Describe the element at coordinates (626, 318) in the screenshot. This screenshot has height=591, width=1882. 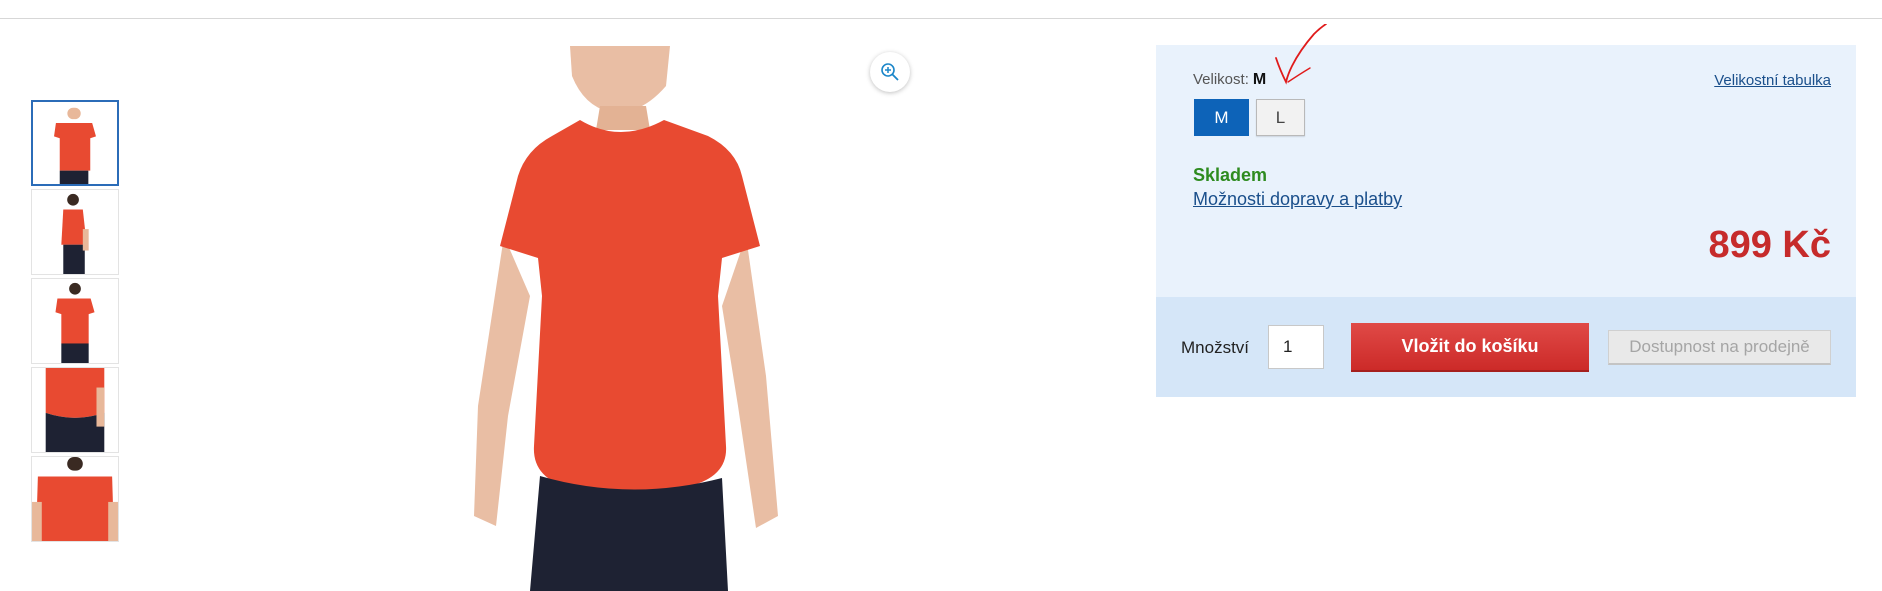
I see `product-shirt-illustration` at that location.